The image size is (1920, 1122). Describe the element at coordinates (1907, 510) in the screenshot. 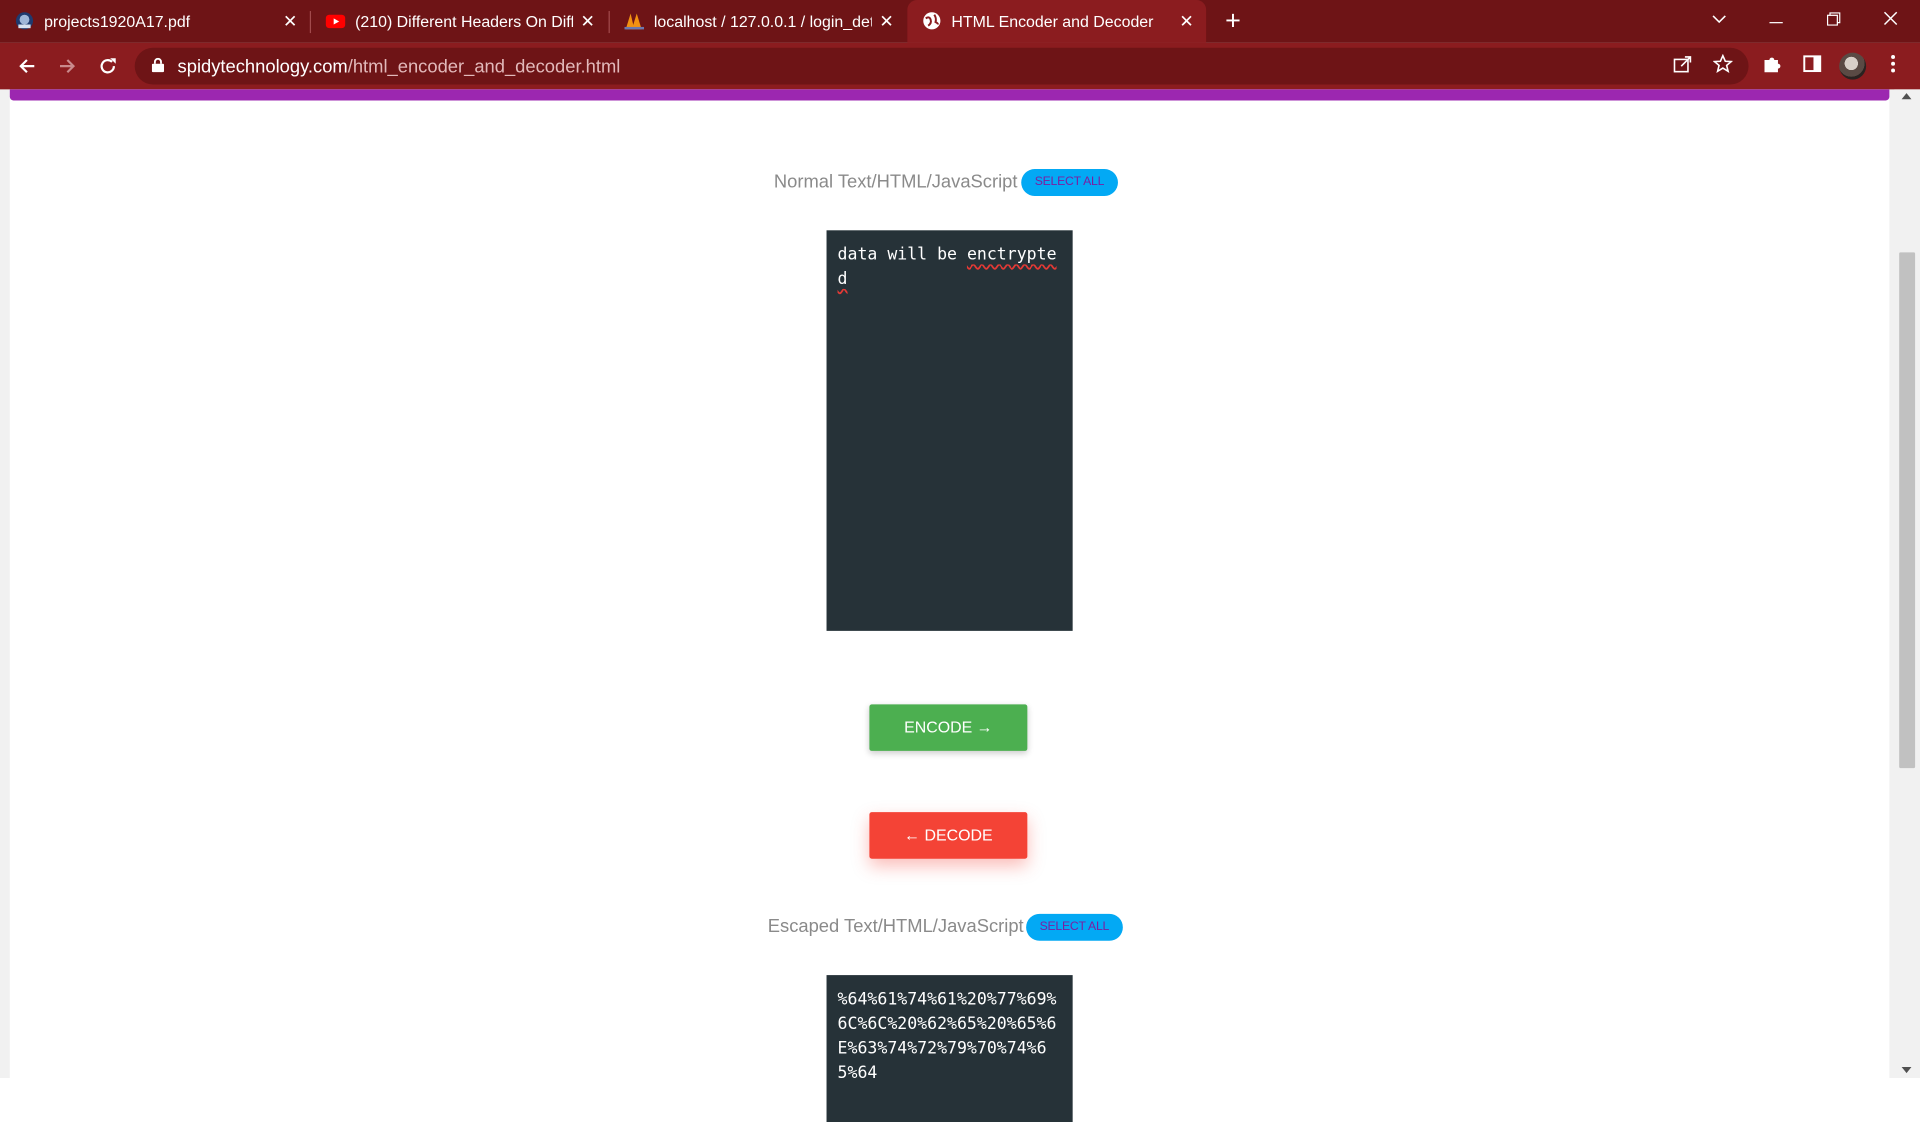

I see `scrollbar-thumb` at that location.